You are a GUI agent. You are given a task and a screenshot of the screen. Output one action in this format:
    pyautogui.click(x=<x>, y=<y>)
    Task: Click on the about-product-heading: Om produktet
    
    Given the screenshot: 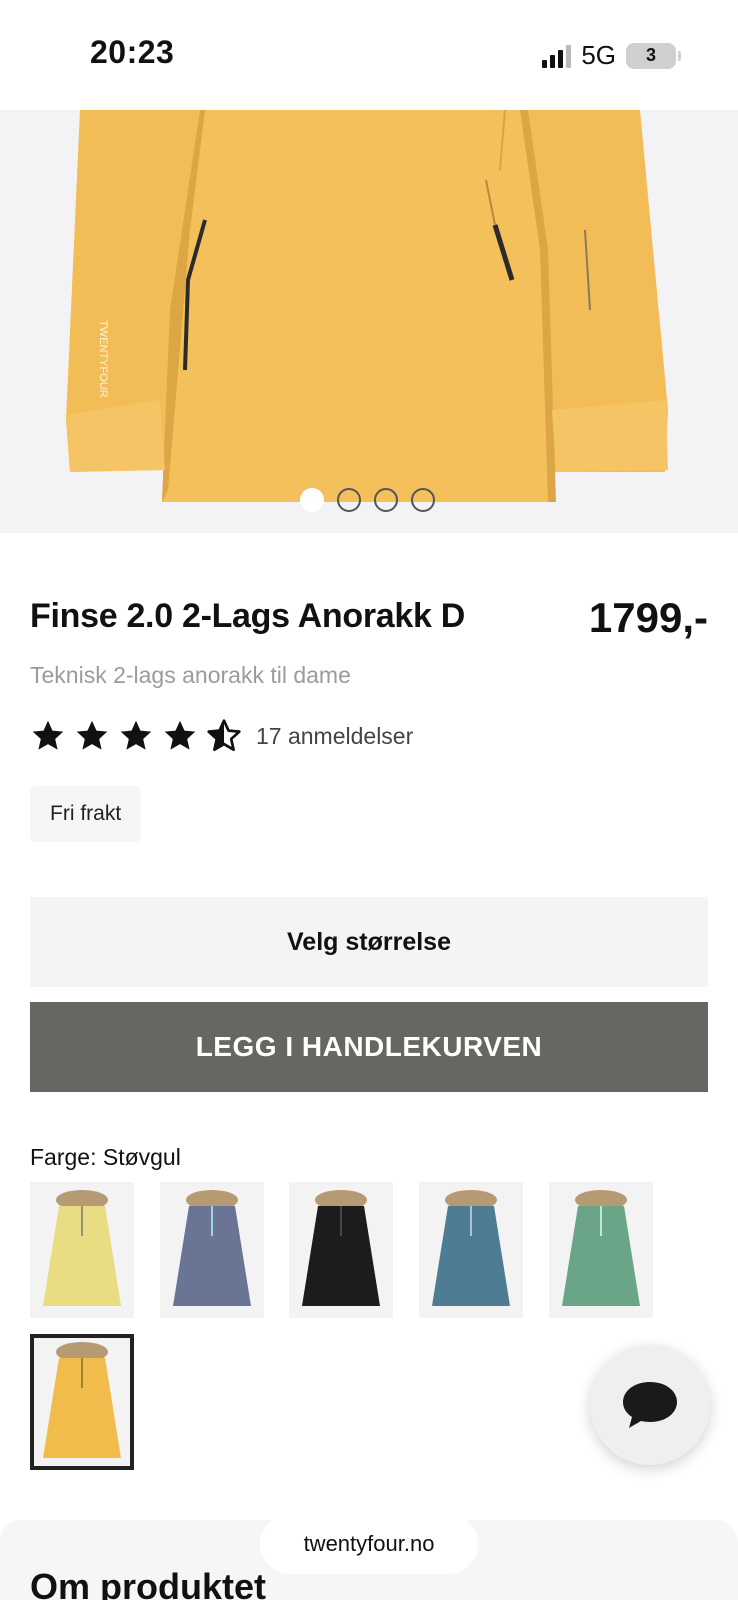 What is the action you would take?
    pyautogui.click(x=148, y=1583)
    